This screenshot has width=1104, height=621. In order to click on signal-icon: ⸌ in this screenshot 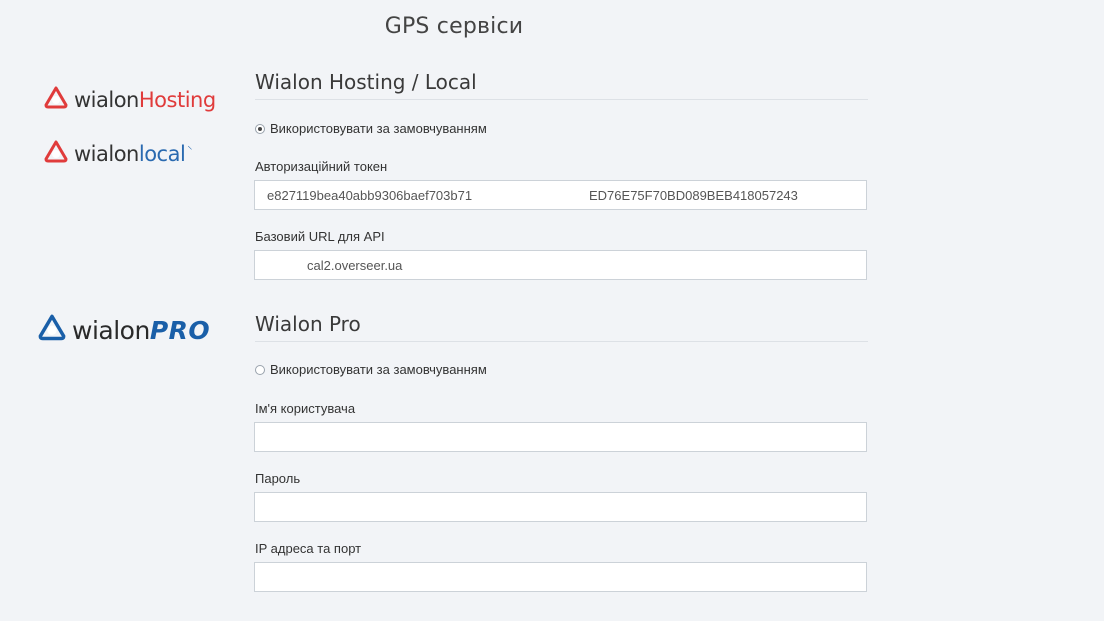, I will do `click(189, 150)`.